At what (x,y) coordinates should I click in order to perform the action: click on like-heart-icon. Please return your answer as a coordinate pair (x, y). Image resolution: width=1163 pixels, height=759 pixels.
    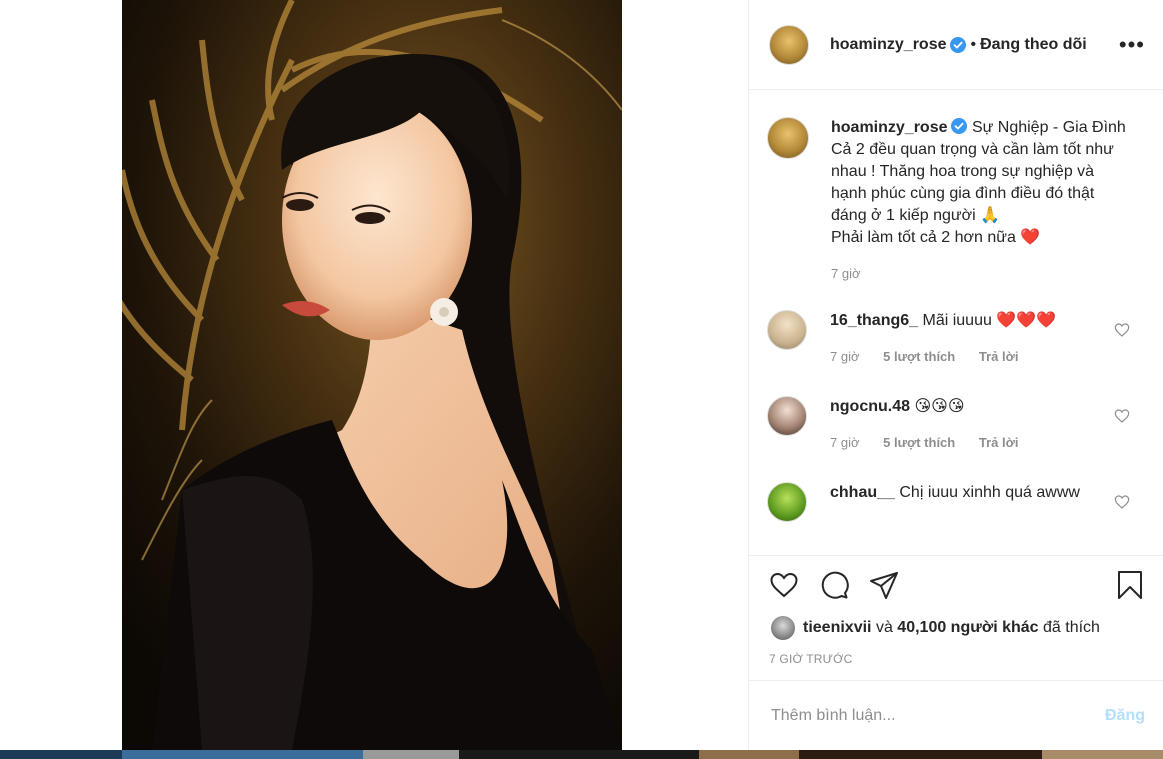
    Looking at the image, I should click on (784, 585).